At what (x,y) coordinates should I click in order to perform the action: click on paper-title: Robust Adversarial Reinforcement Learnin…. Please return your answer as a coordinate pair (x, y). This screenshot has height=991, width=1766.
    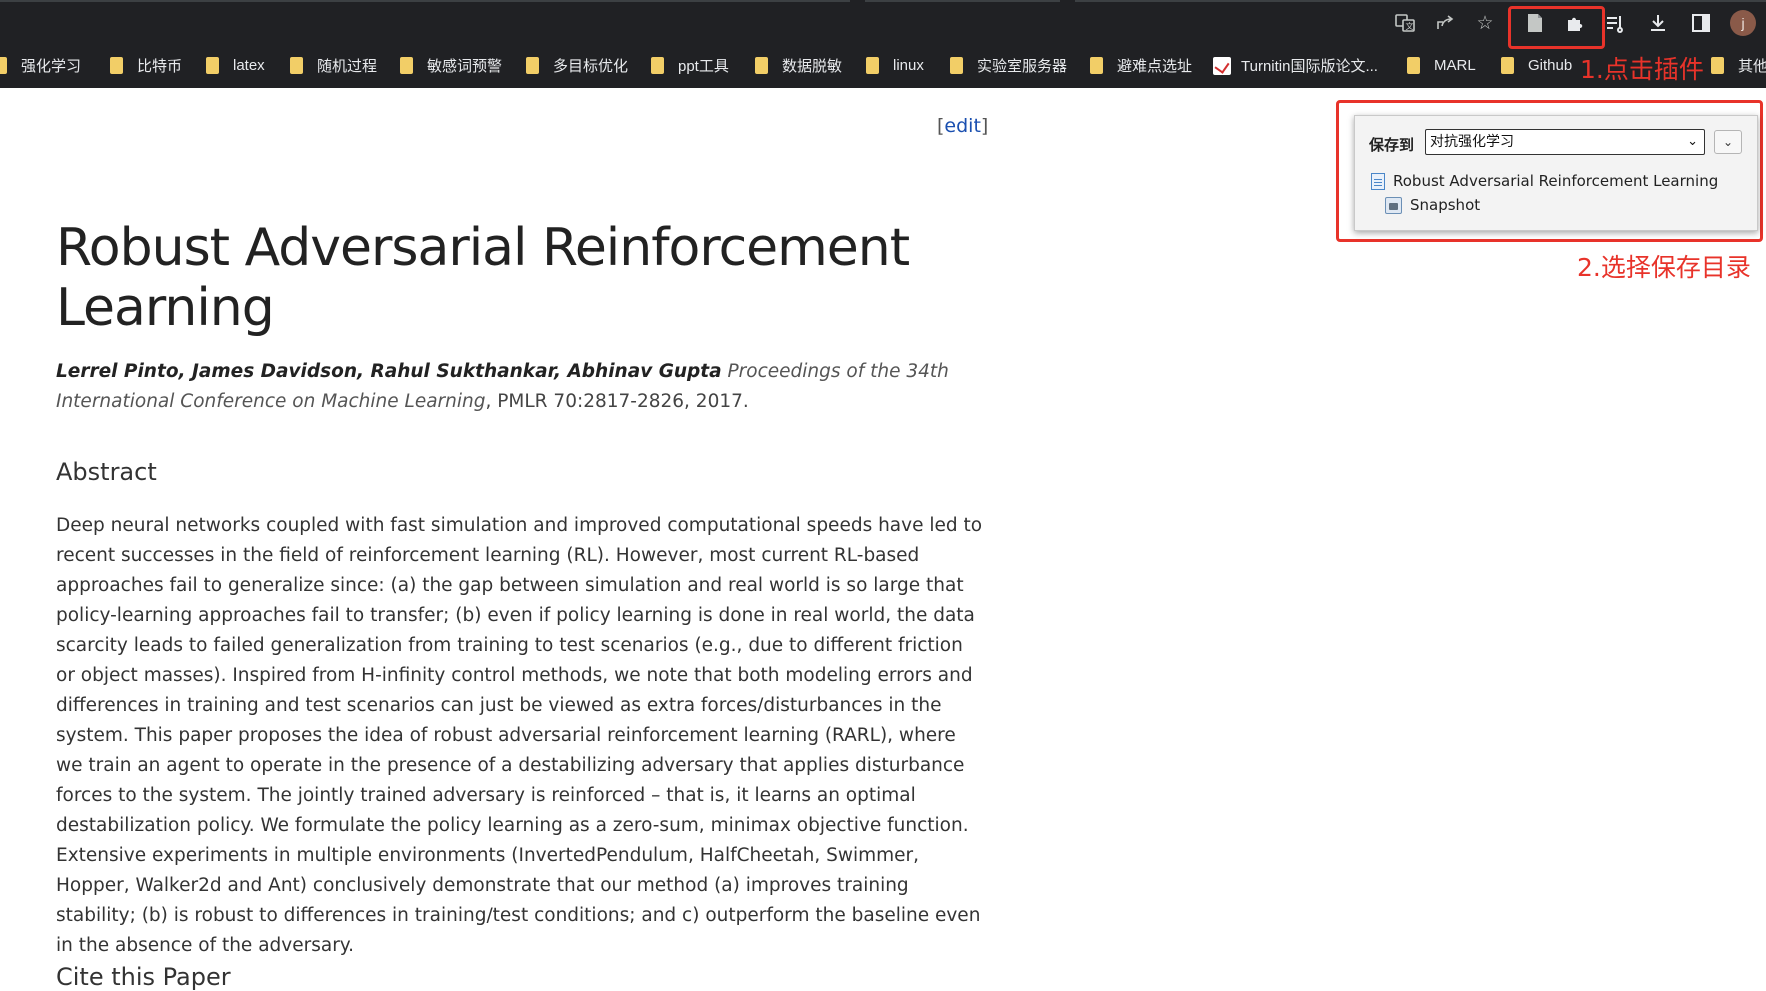
    Looking at the image, I should click on (483, 278).